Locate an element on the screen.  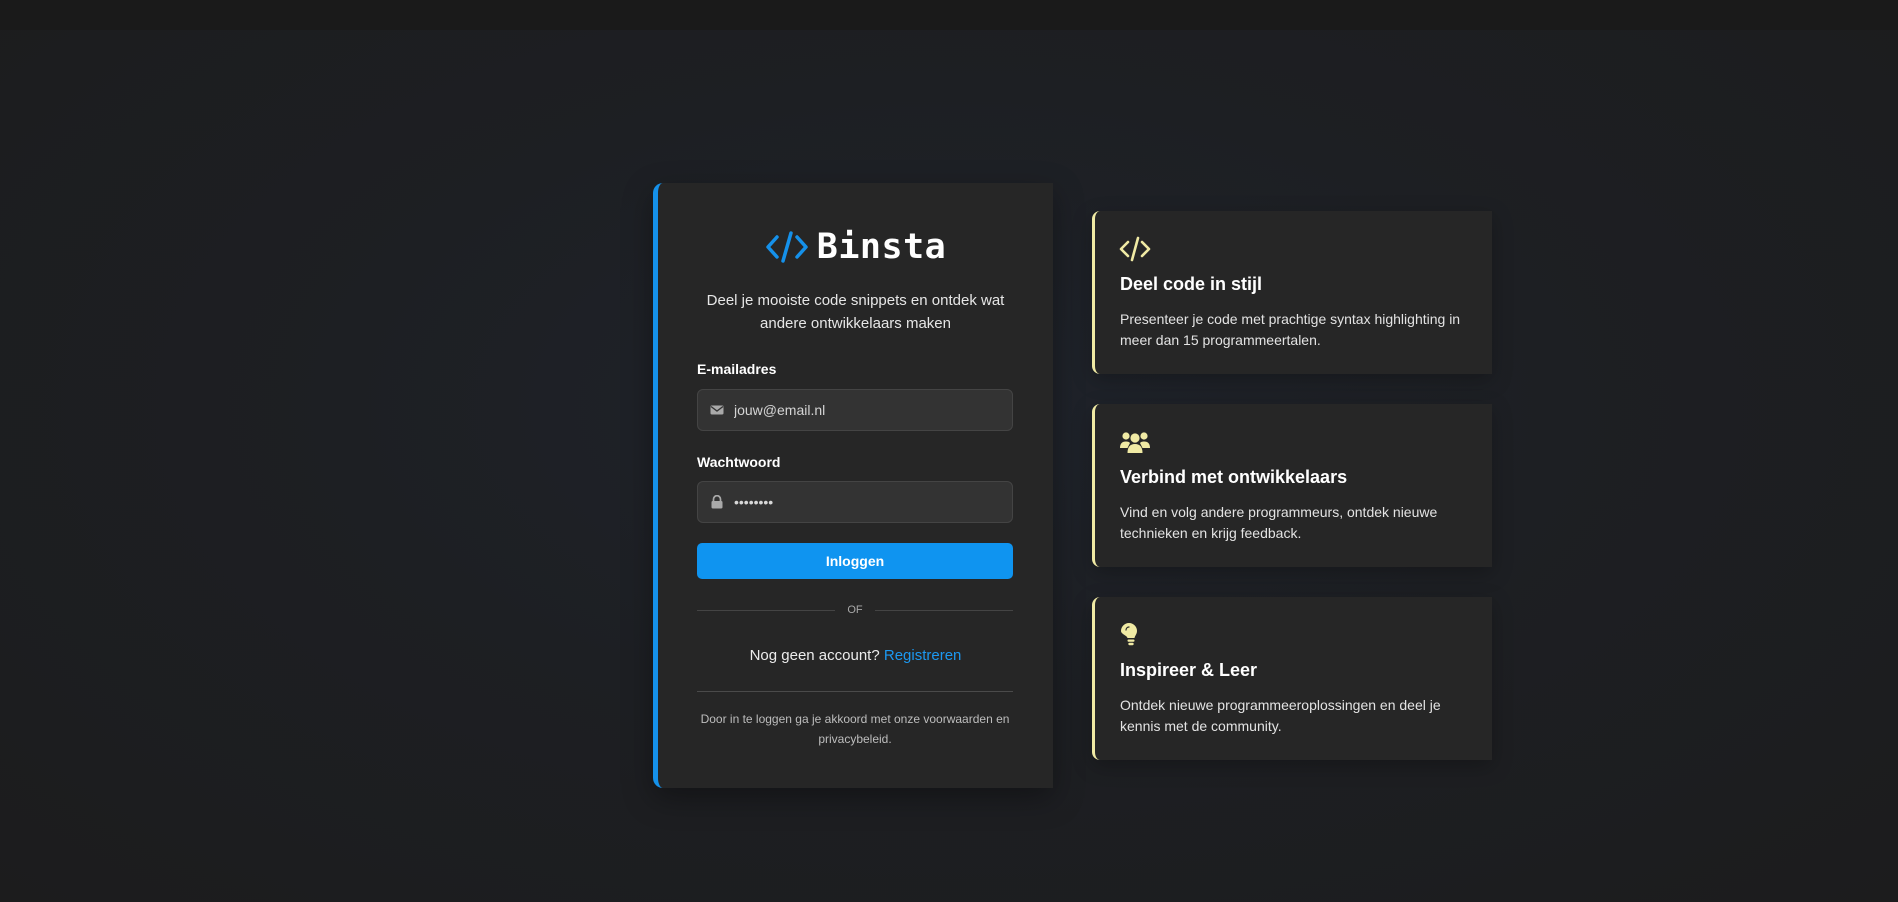
or-text: OF is located at coordinates (855, 610).